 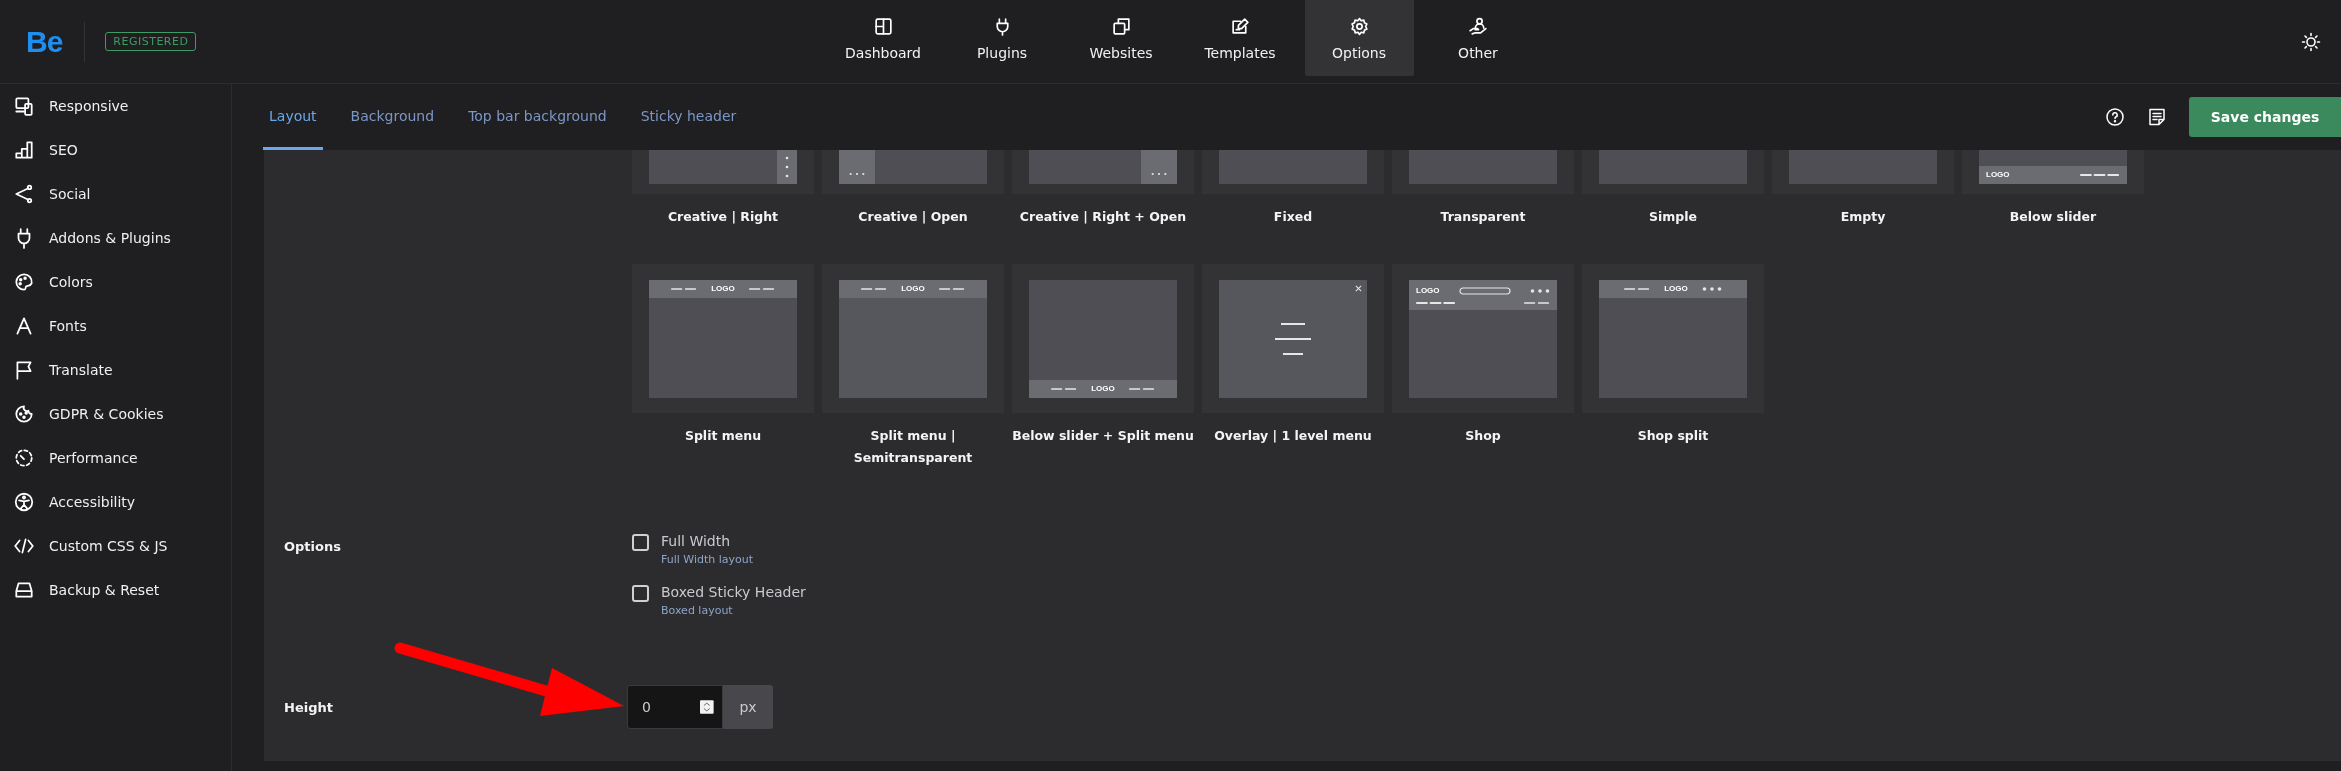 I want to click on checkbox-hint: Full Width layout, so click(x=707, y=559).